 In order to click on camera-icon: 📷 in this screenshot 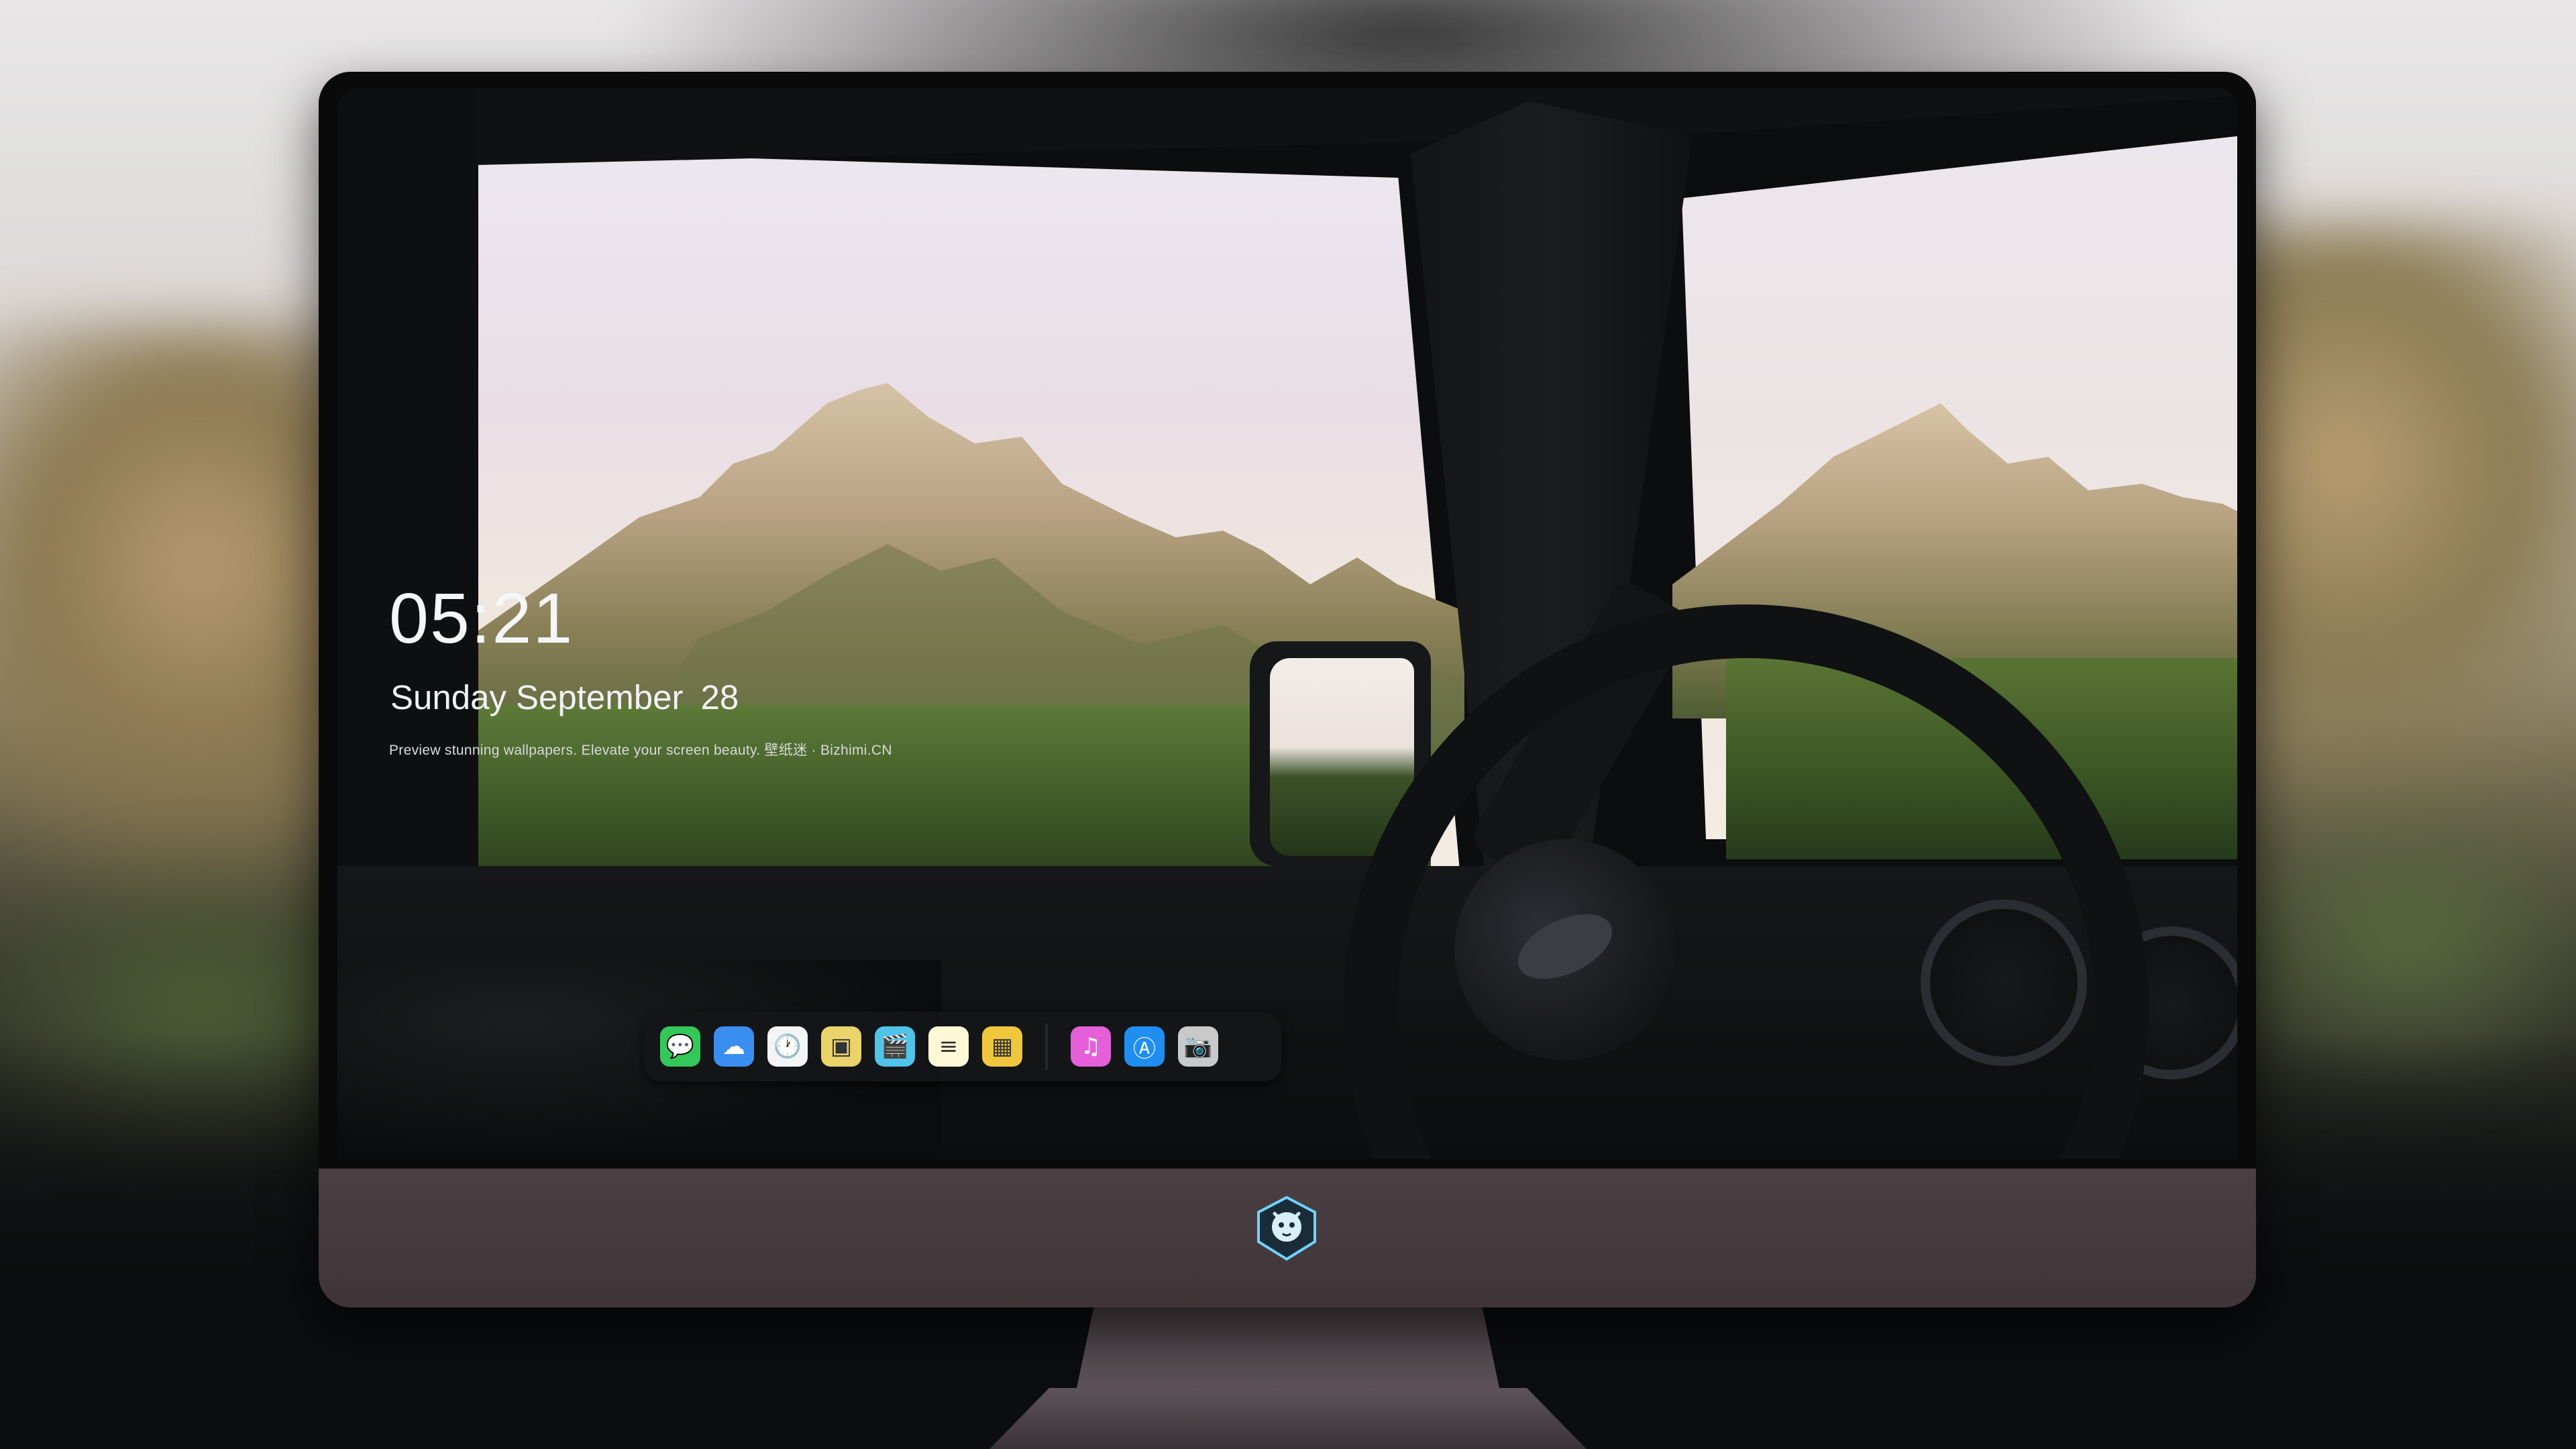, I will do `click(1198, 1046)`.